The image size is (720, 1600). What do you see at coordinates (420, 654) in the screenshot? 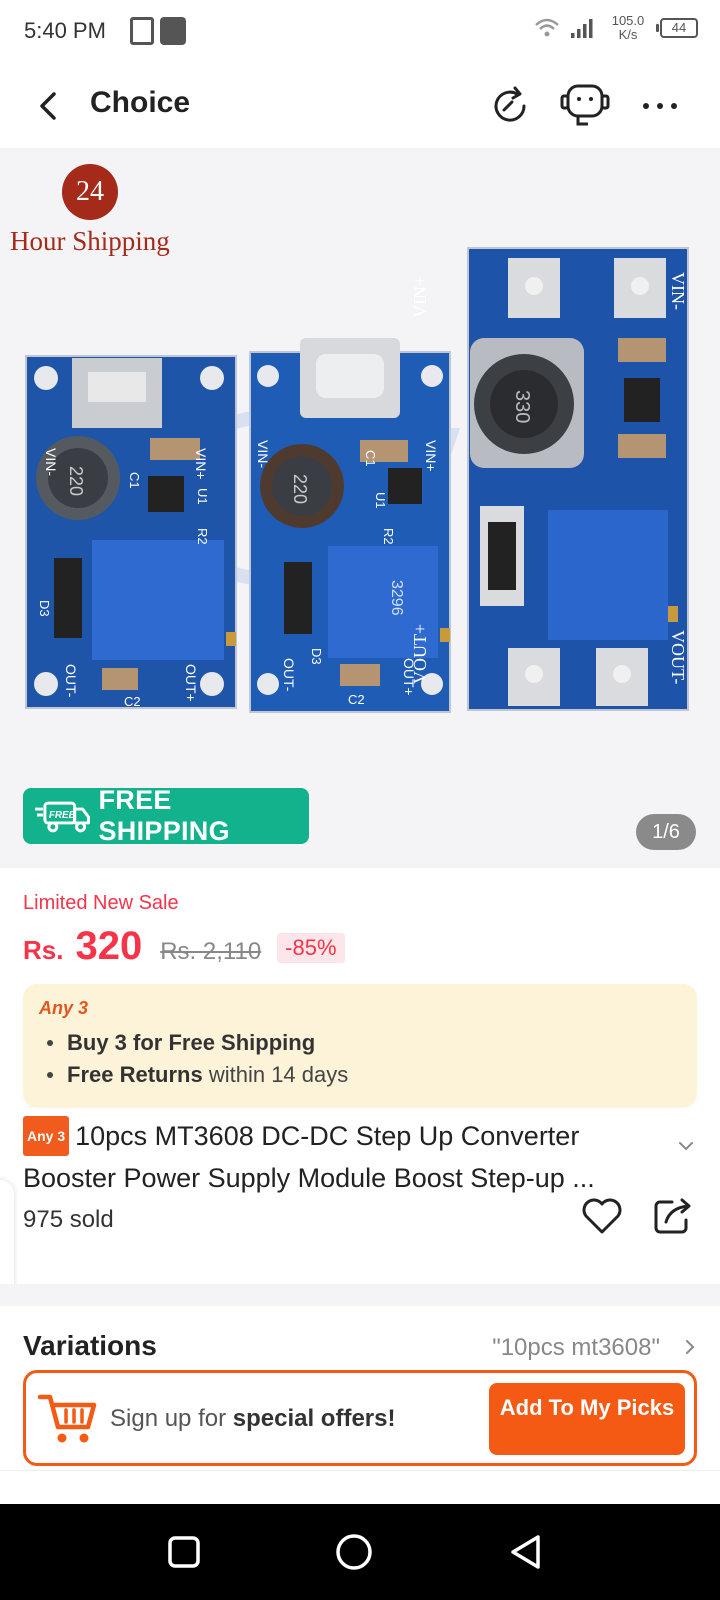
I see `svg-text: VOUT+` at bounding box center [420, 654].